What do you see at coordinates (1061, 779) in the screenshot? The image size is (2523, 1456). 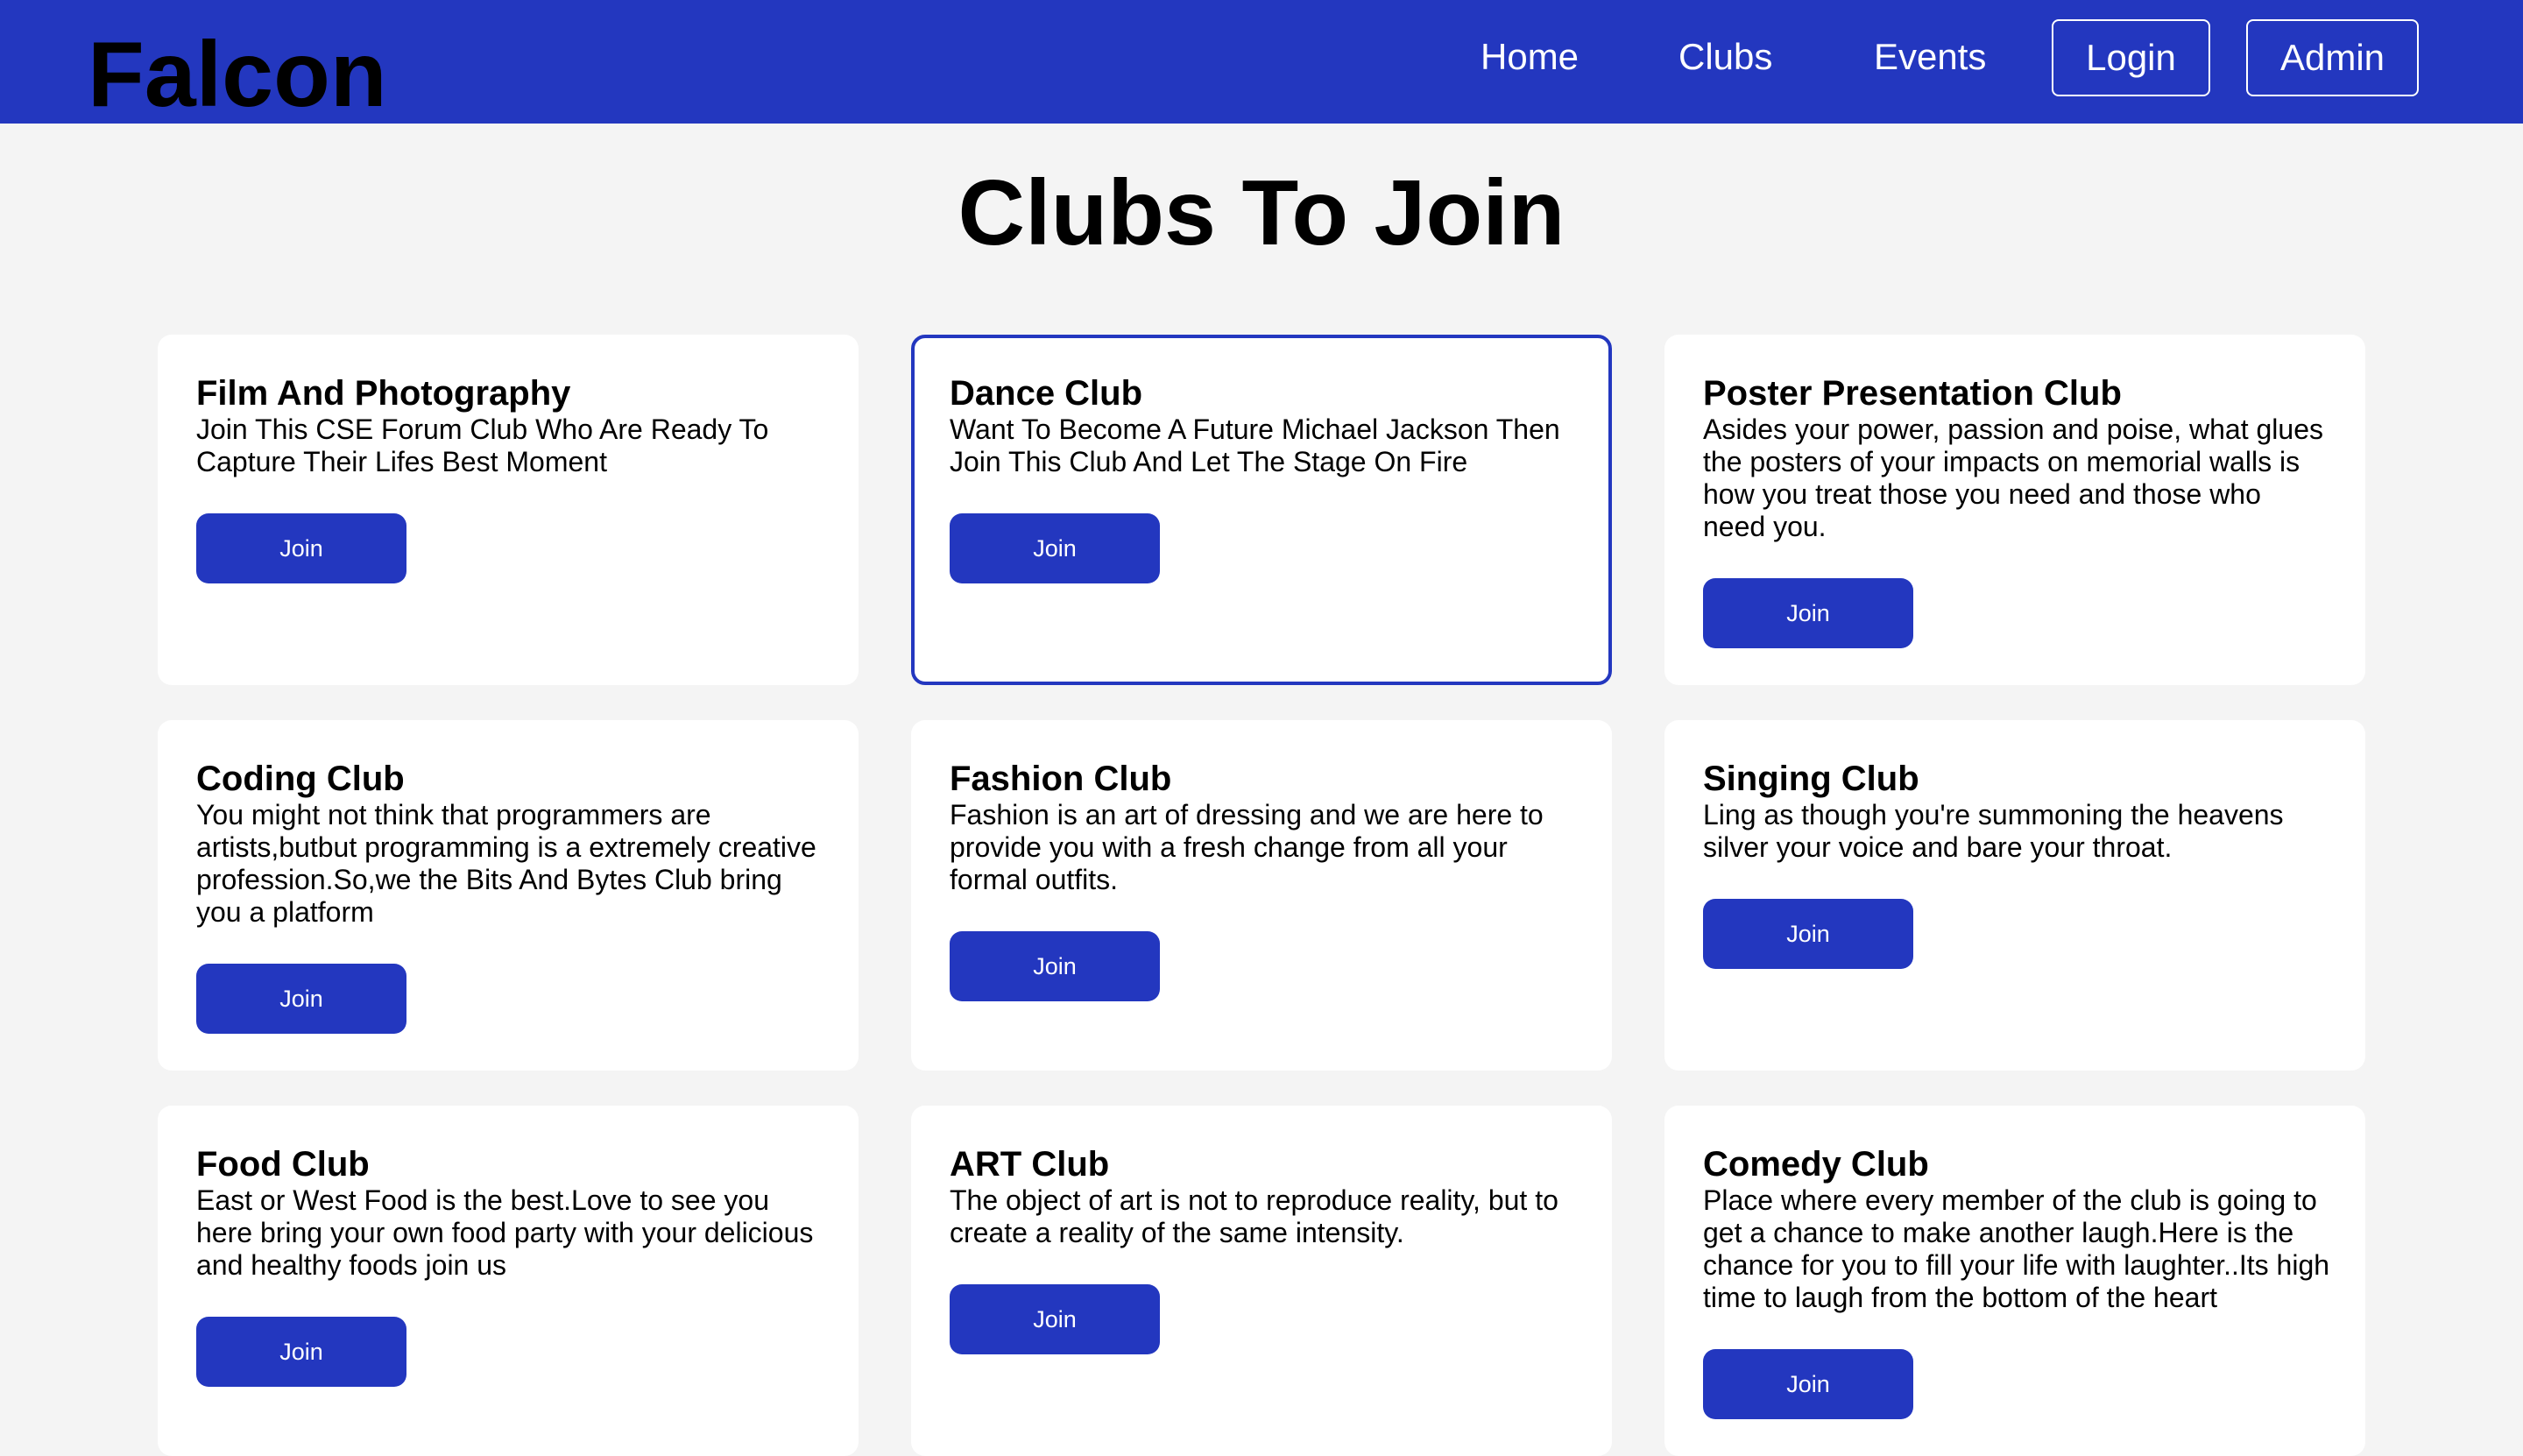 I see `club-card-title: Fashion Club` at bounding box center [1061, 779].